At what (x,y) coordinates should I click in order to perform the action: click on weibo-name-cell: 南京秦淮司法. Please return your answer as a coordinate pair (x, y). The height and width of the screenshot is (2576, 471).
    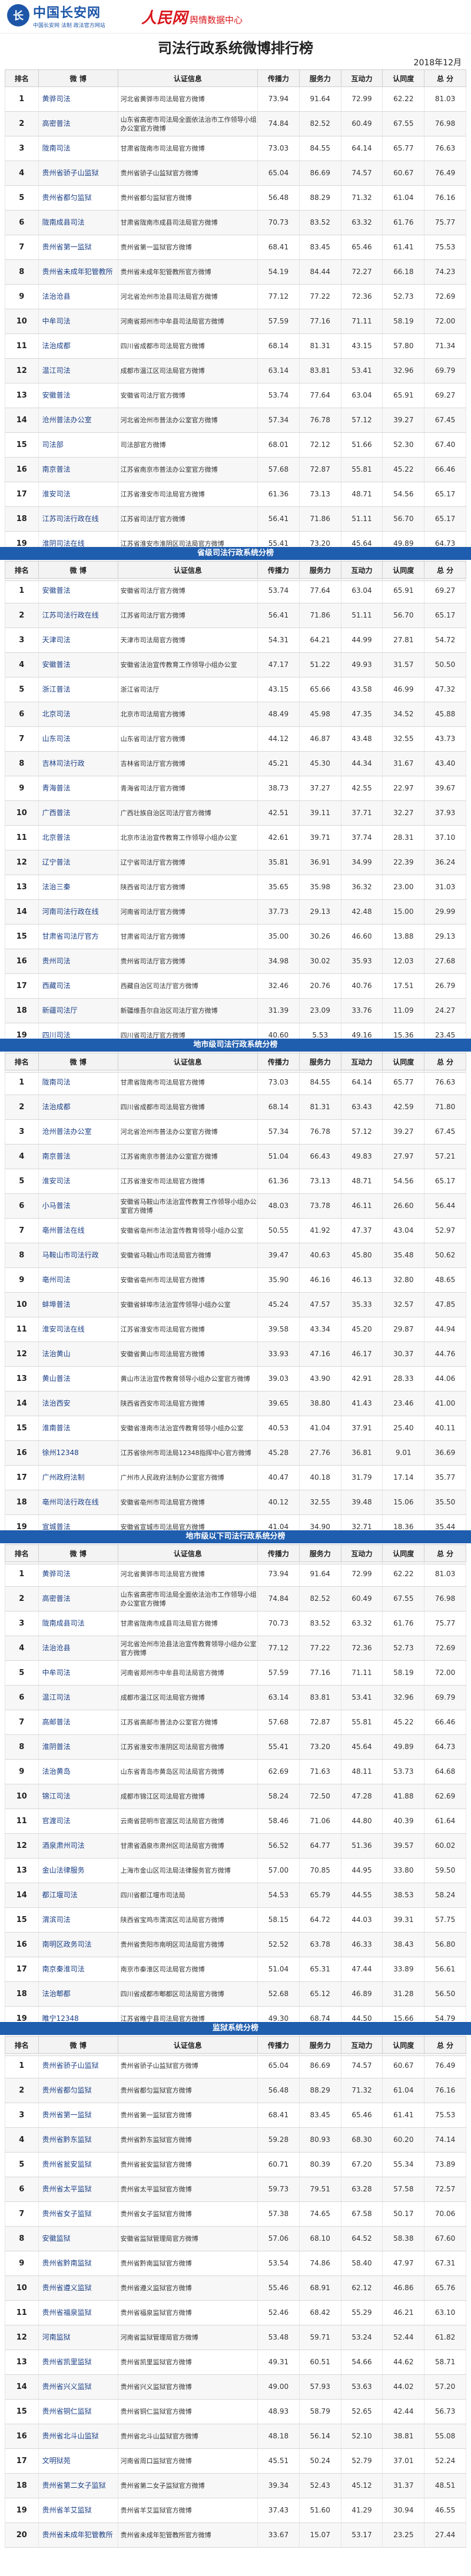
    Looking at the image, I should click on (78, 1969).